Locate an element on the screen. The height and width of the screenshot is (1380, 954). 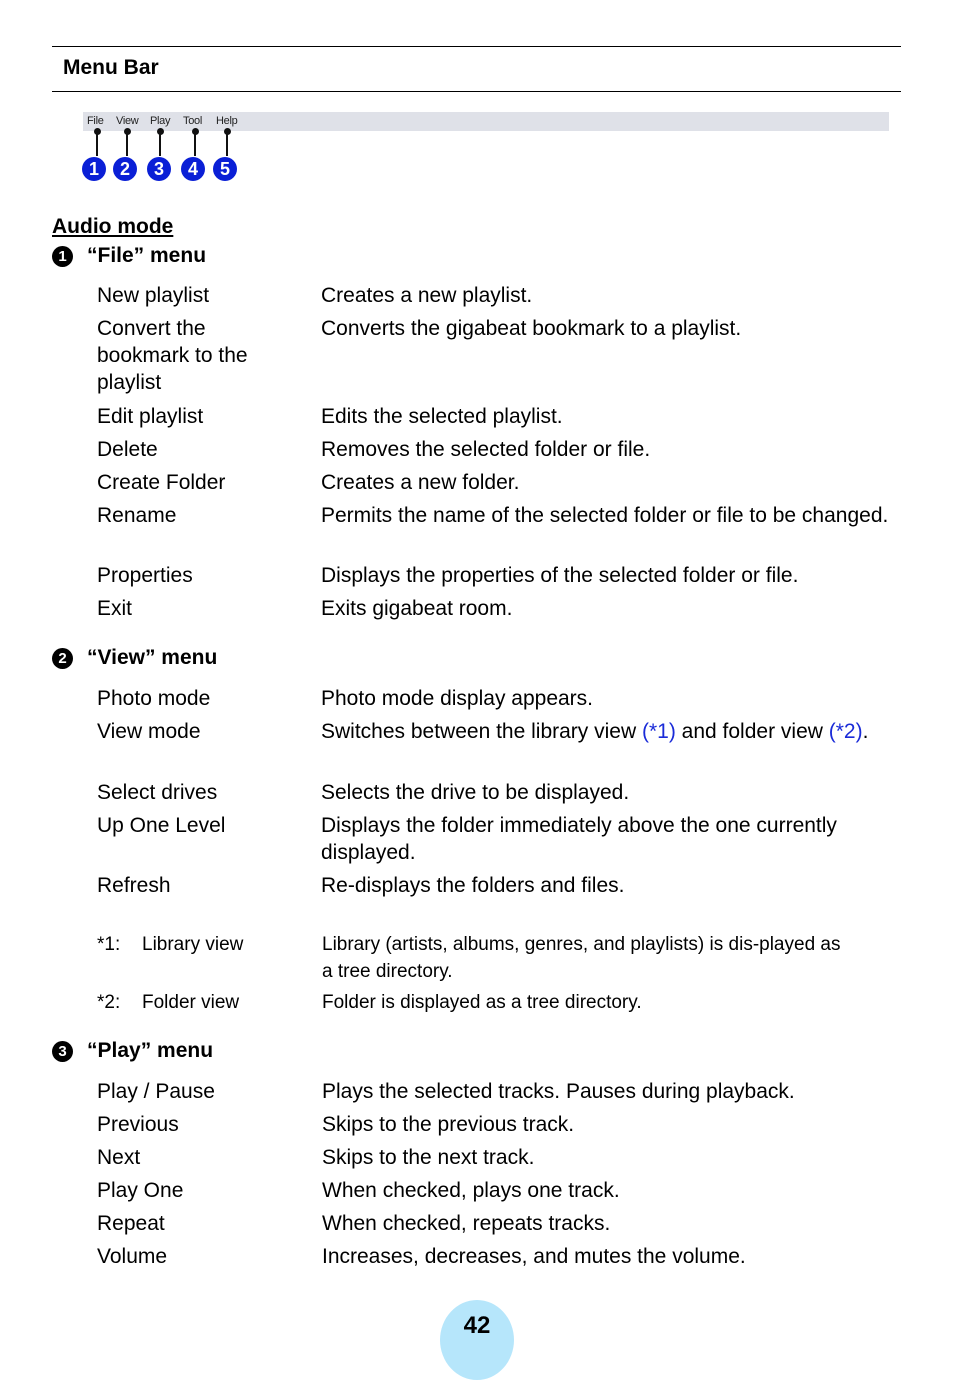
menu-item-term: Properties is located at coordinates (145, 575).